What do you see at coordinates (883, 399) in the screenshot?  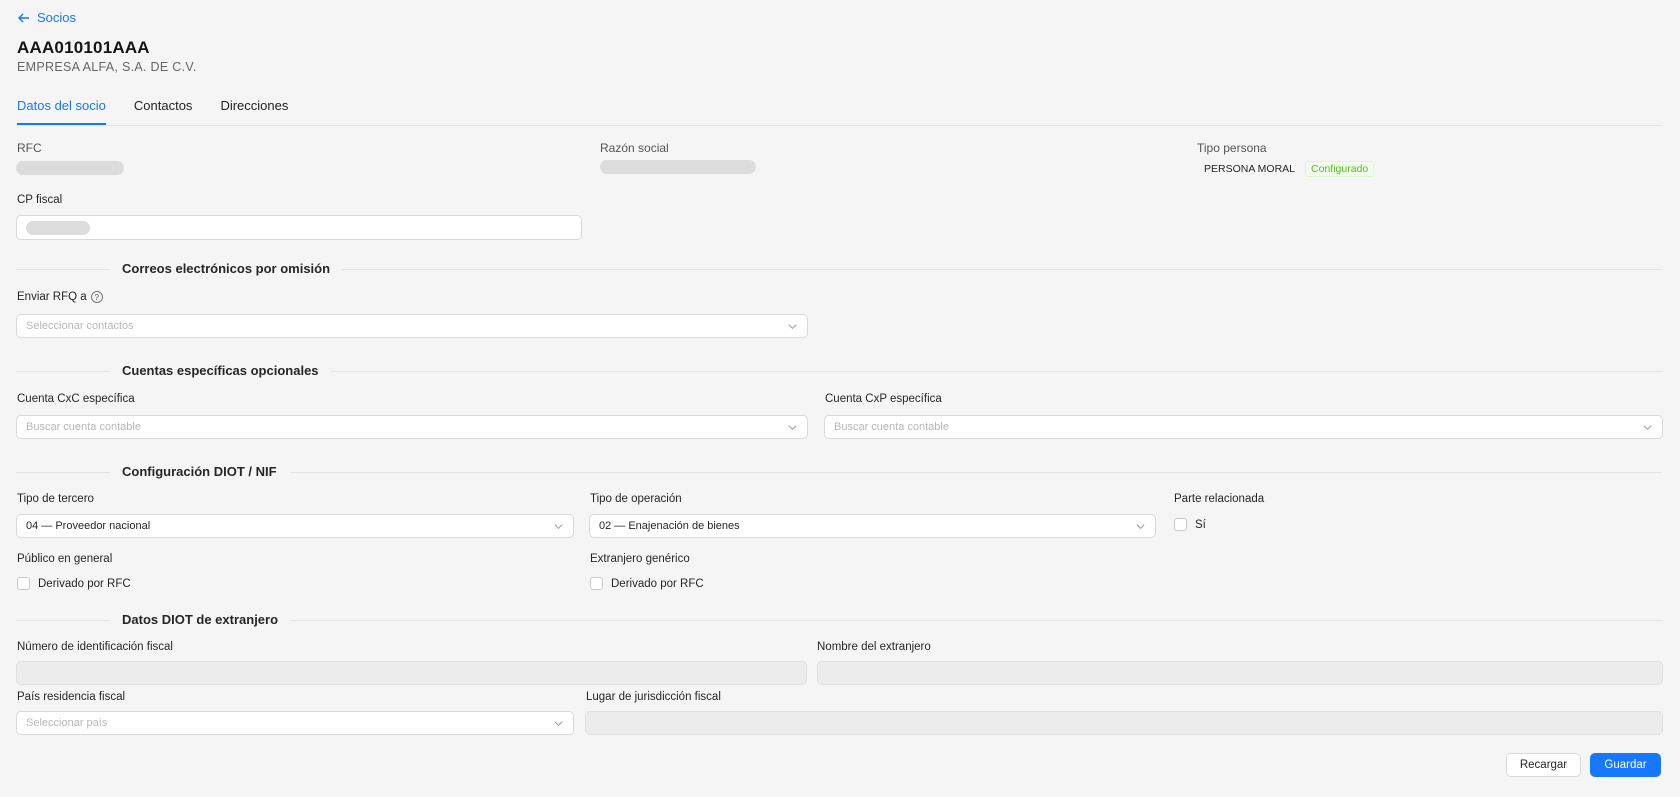 I see `cxp-label: Cuenta CxP específica` at bounding box center [883, 399].